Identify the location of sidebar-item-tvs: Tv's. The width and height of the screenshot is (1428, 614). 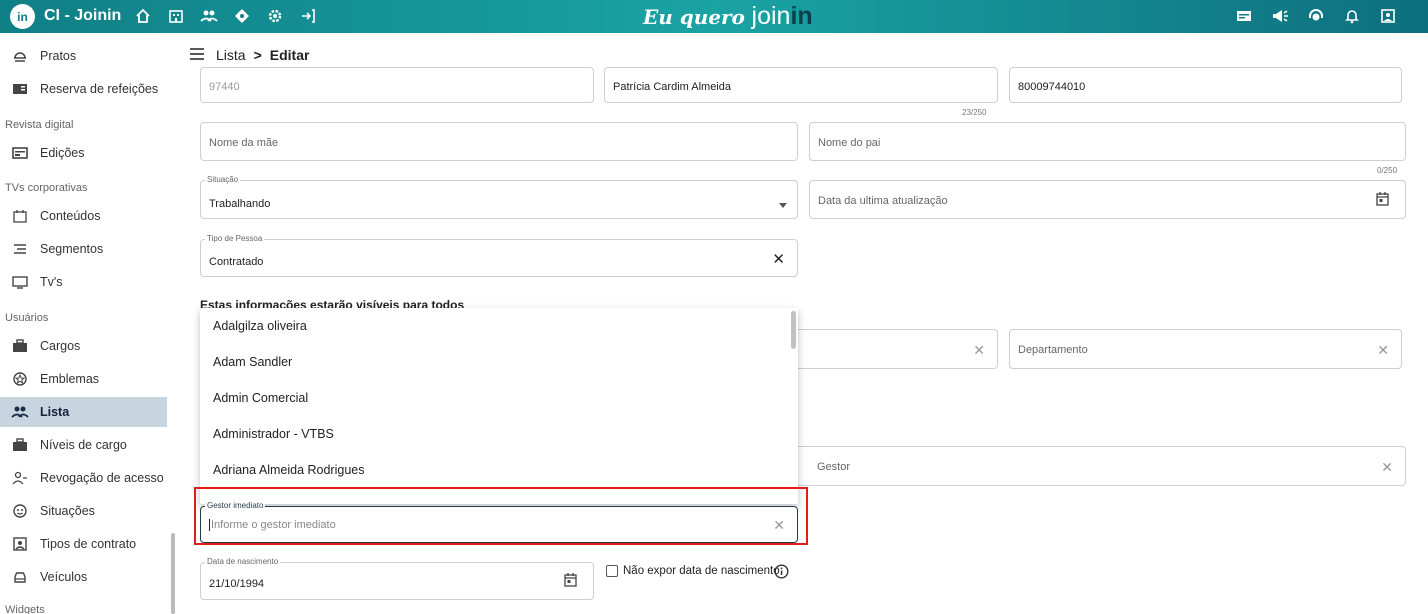
(83, 282).